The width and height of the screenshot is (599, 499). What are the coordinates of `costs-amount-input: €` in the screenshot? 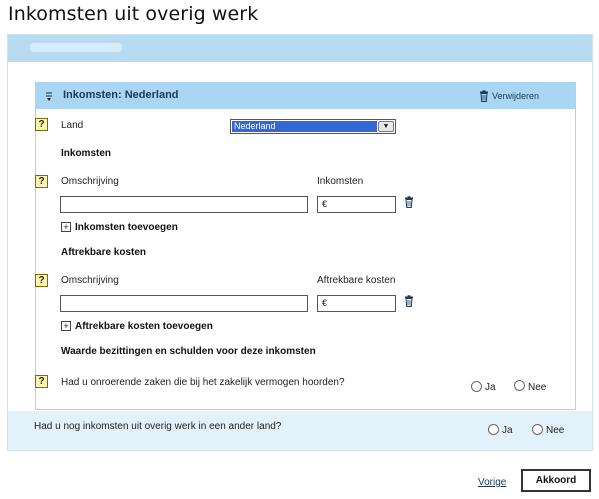 It's located at (356, 303).